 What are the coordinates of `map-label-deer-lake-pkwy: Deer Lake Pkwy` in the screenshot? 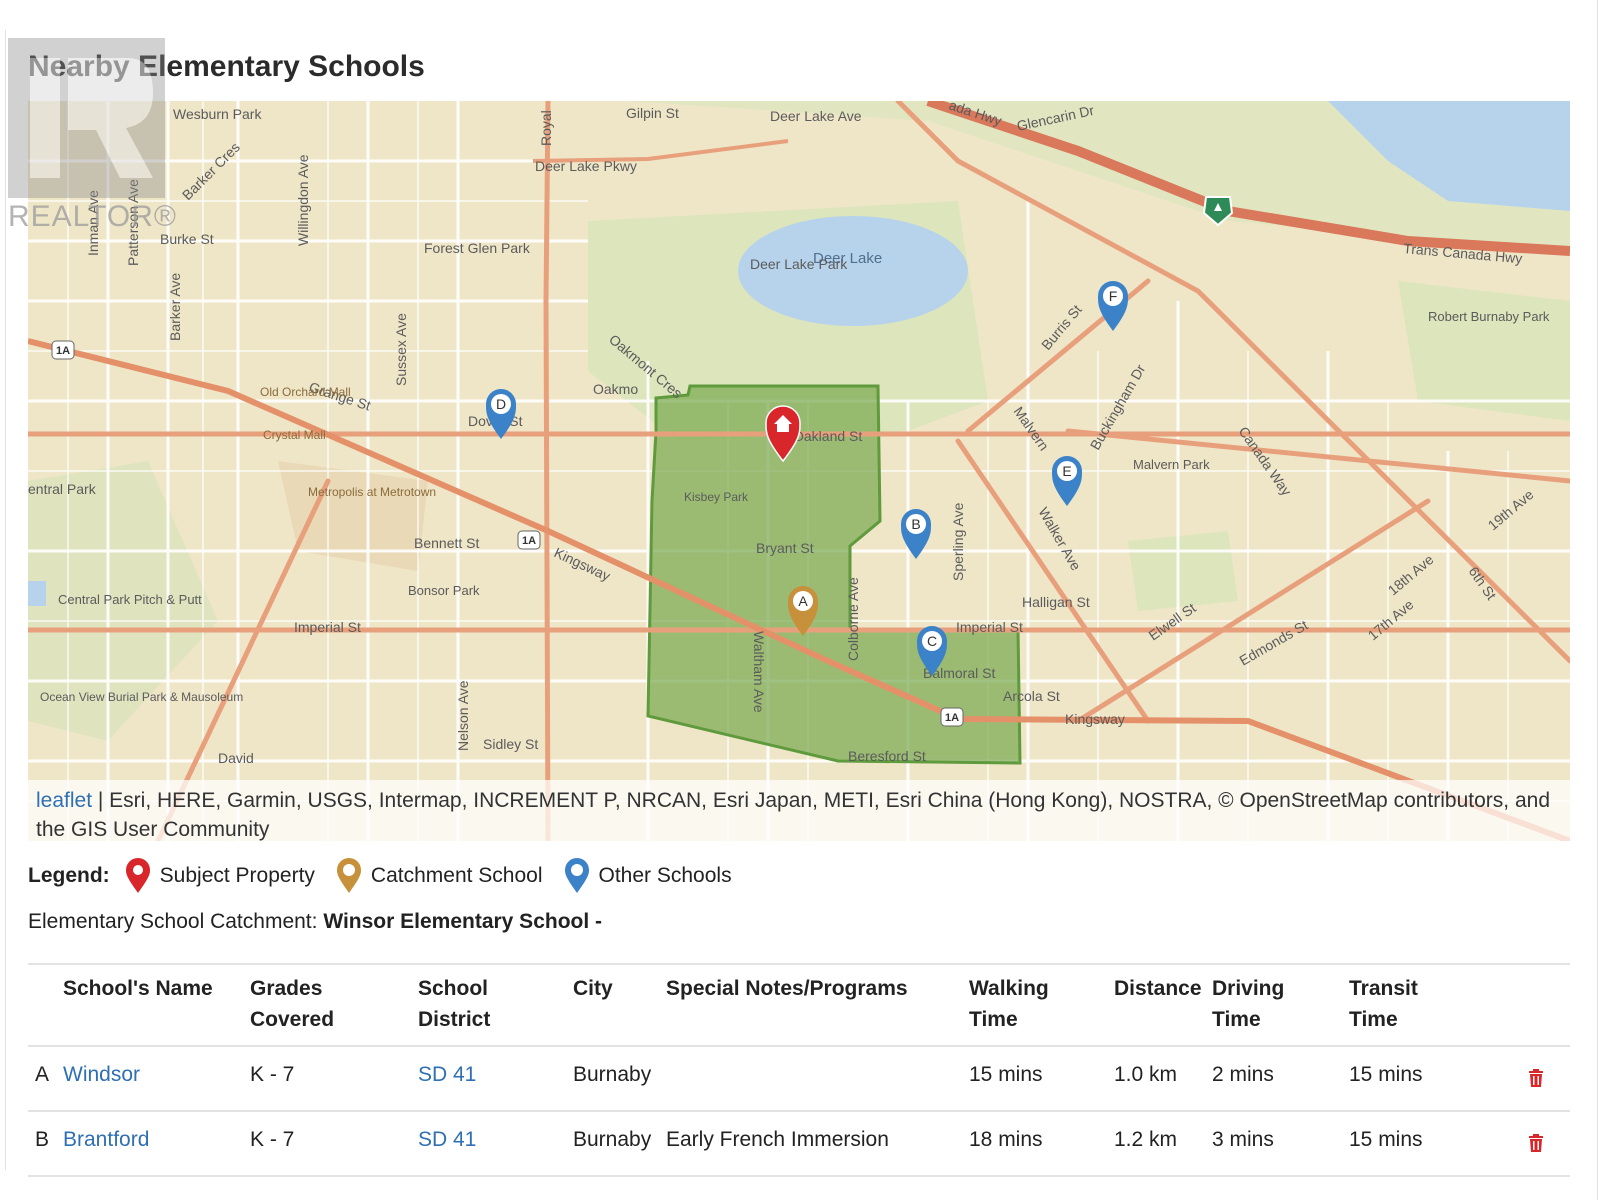 It's located at (586, 166).